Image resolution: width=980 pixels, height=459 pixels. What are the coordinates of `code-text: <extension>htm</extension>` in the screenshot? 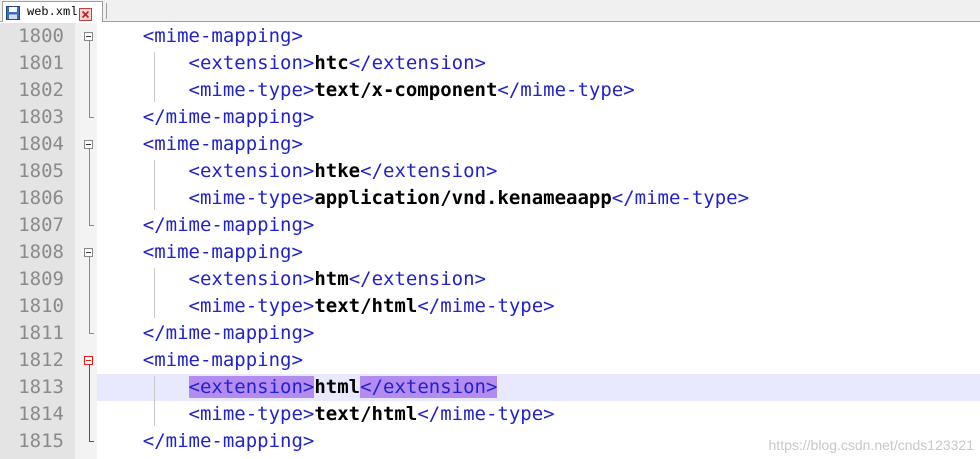 It's located at (291, 279).